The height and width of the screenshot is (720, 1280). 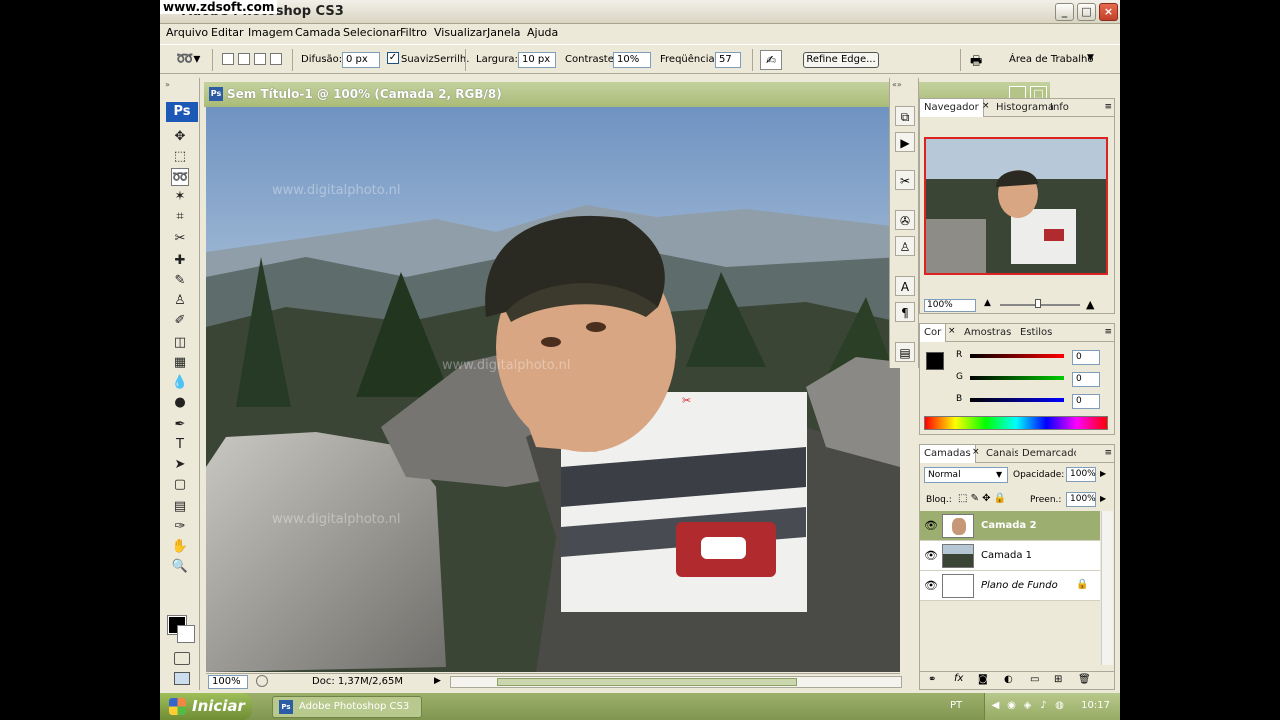 What do you see at coordinates (1081, 499) in the screenshot?
I see `fill-input: 100%` at bounding box center [1081, 499].